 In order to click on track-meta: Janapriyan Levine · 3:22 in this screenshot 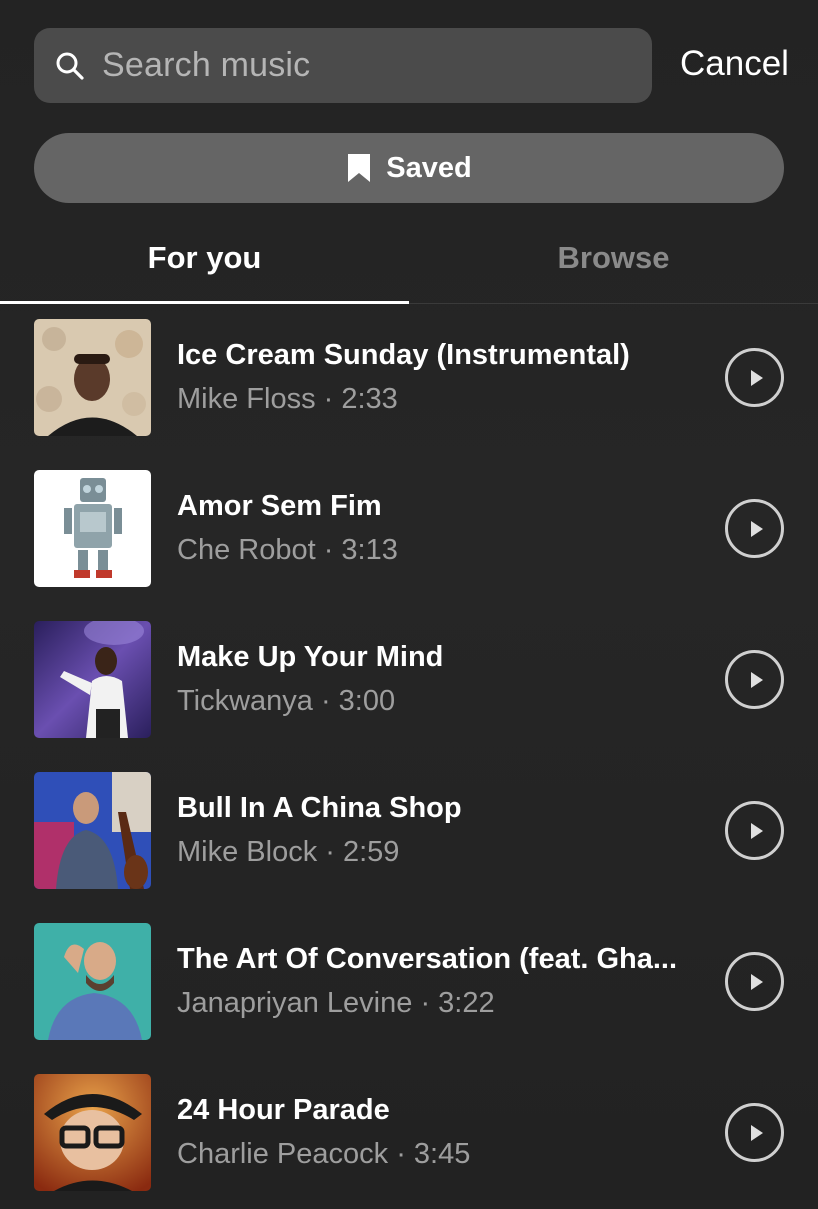, I will do `click(336, 1003)`.